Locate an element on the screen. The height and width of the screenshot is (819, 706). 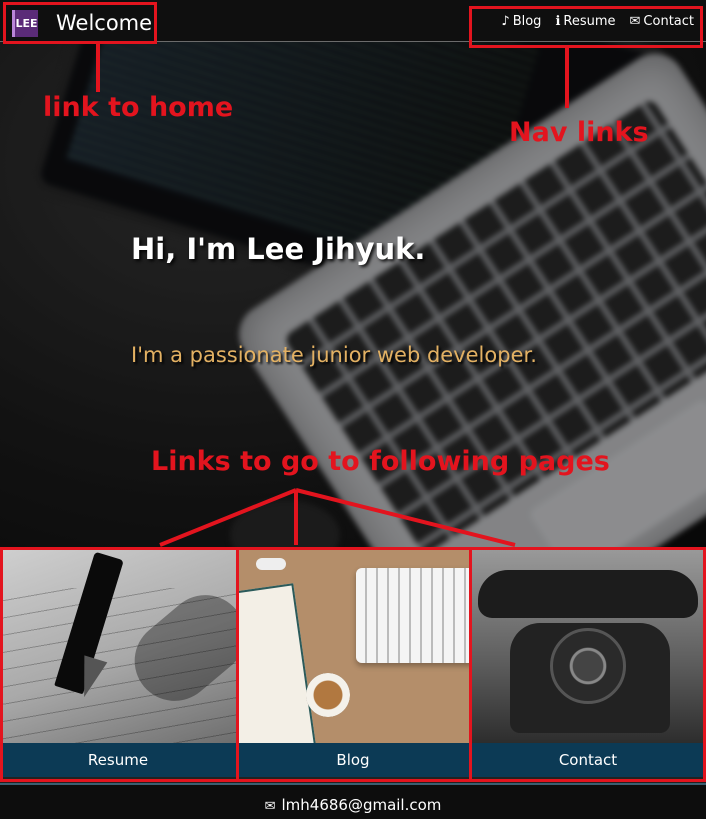
annotation-nav-links: Nav links is located at coordinates (579, 132).